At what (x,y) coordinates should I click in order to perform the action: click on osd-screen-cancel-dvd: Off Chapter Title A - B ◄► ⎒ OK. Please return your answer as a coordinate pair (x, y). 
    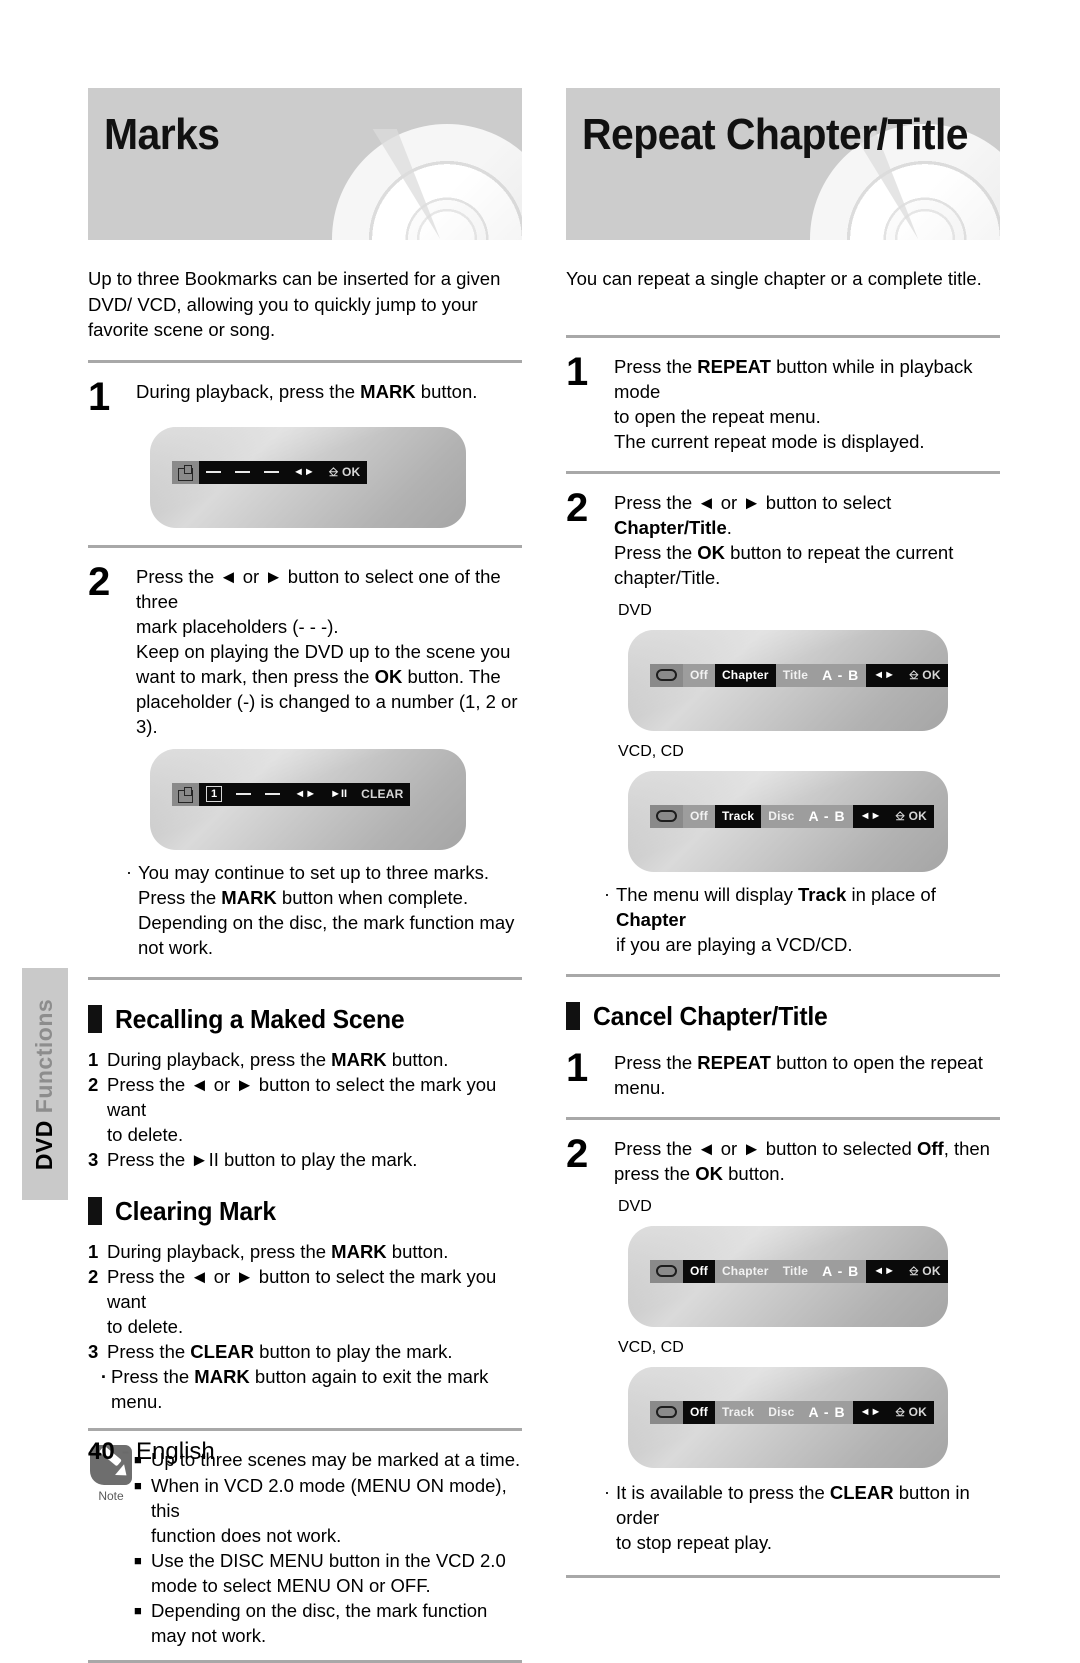
    Looking at the image, I should click on (788, 1276).